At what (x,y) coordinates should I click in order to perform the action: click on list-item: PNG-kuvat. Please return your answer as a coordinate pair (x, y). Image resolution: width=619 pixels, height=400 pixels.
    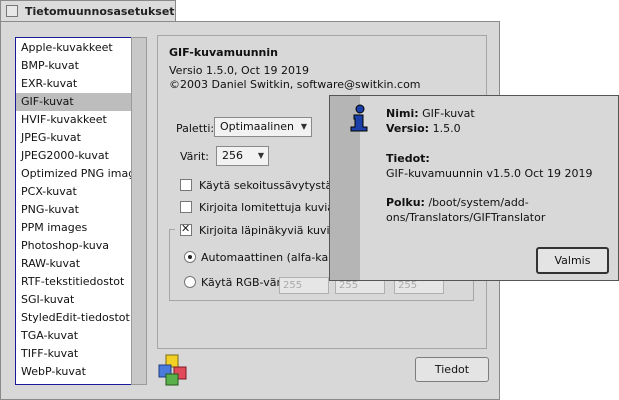
    Looking at the image, I should click on (73, 210).